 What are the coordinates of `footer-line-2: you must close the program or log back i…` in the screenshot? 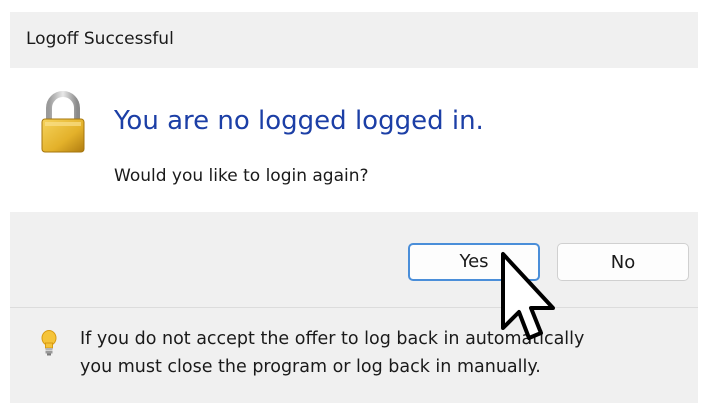 It's located at (310, 367).